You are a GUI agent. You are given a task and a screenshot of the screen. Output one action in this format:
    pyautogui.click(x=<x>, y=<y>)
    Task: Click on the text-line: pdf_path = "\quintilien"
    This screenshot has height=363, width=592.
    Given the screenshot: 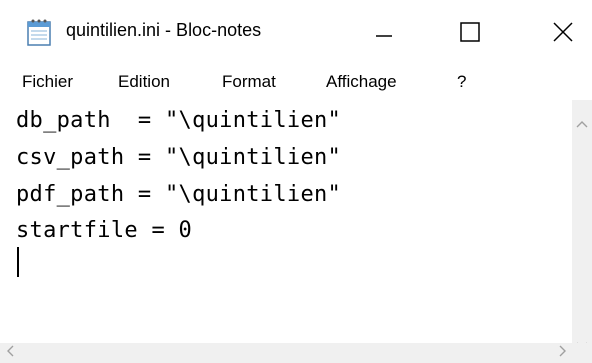 What is the action you would take?
    pyautogui.click(x=179, y=194)
    